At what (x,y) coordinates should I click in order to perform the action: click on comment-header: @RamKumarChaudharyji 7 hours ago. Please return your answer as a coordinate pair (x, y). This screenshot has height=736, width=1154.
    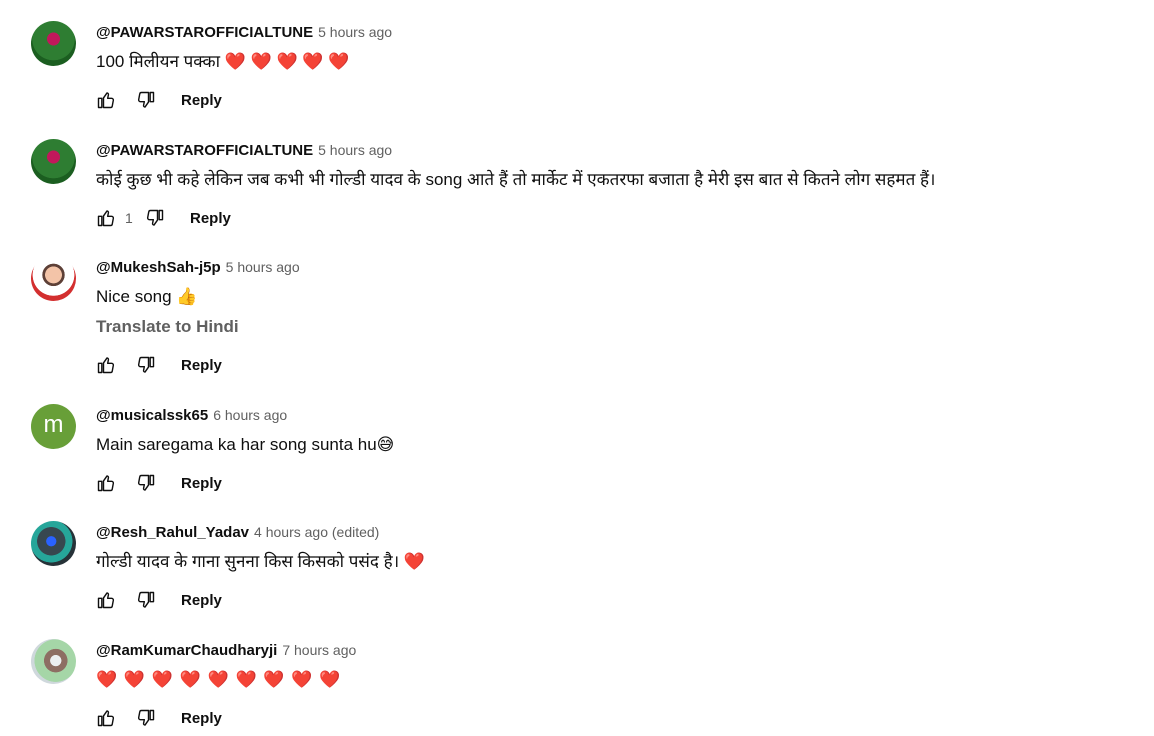
    Looking at the image, I should click on (226, 650).